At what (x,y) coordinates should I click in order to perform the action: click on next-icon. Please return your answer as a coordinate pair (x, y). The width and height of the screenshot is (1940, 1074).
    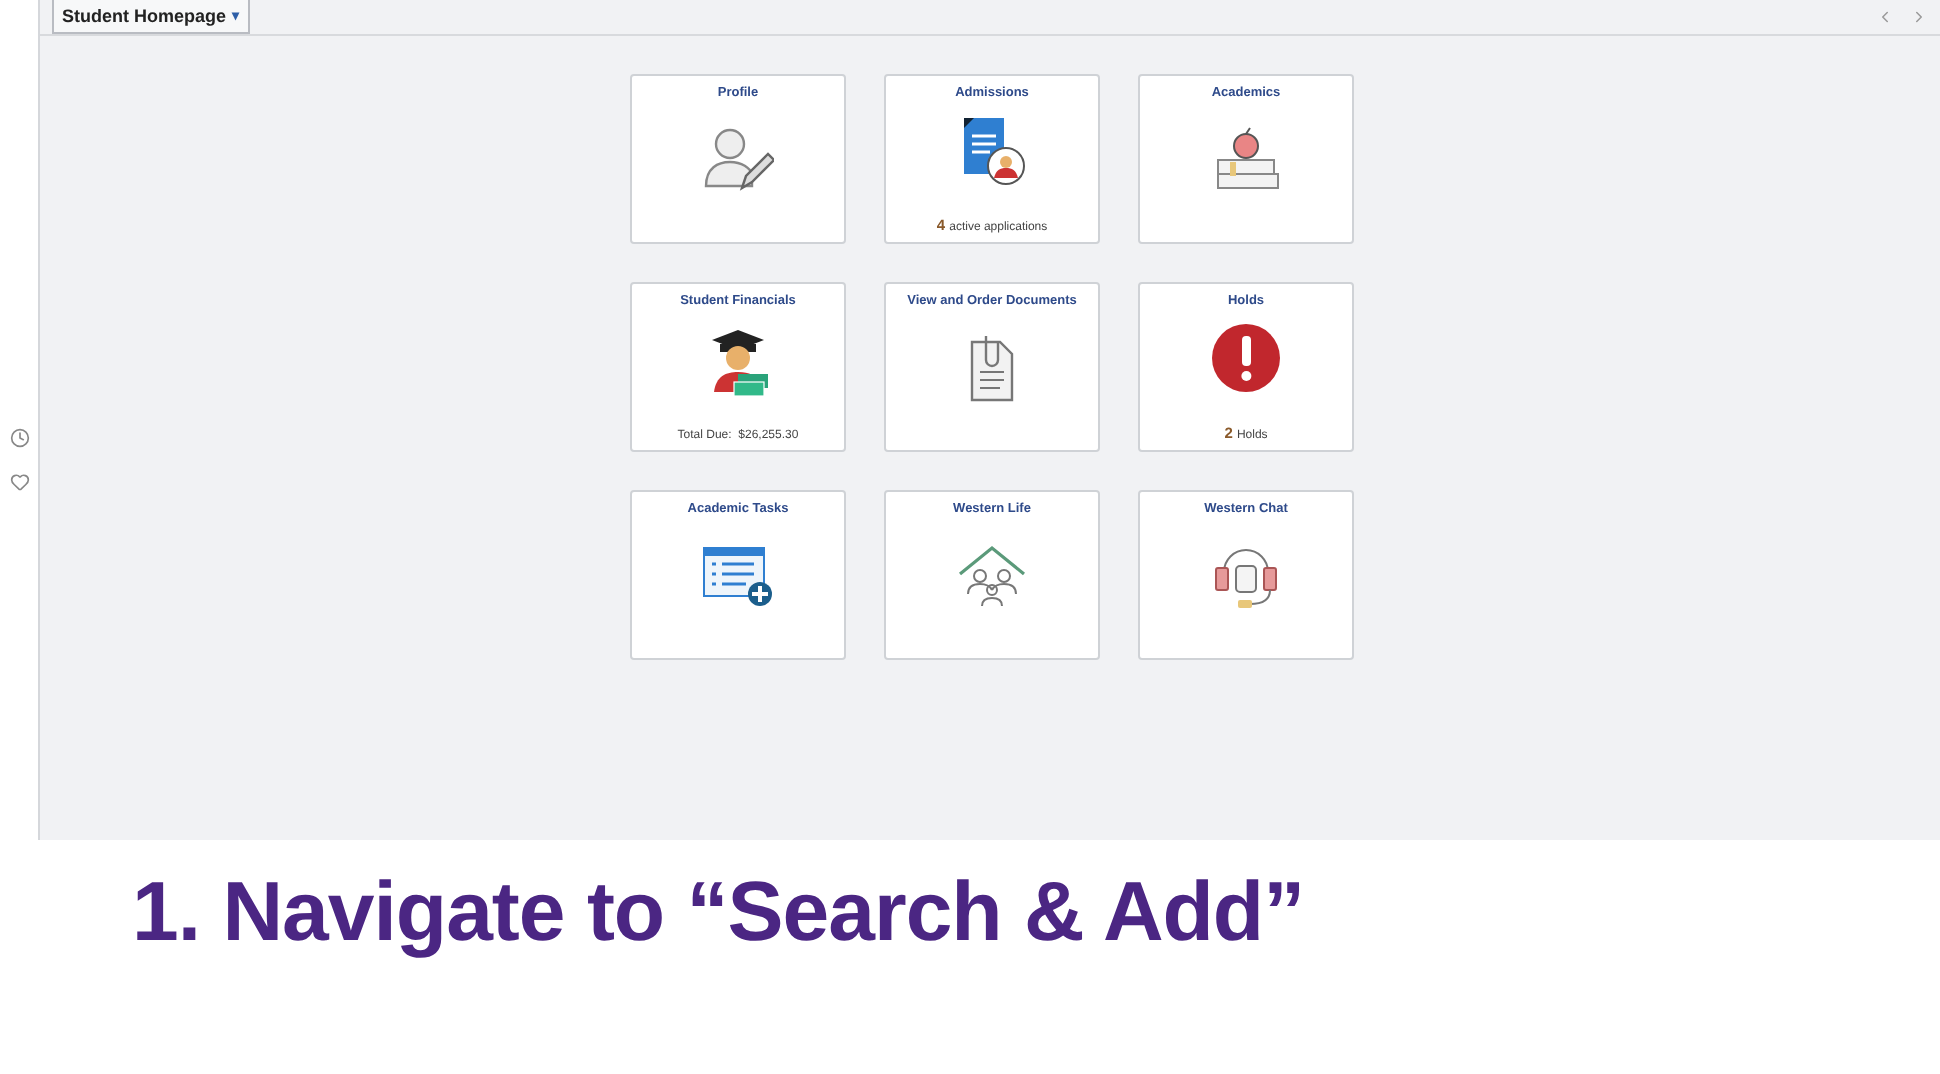
    Looking at the image, I should click on (1919, 17).